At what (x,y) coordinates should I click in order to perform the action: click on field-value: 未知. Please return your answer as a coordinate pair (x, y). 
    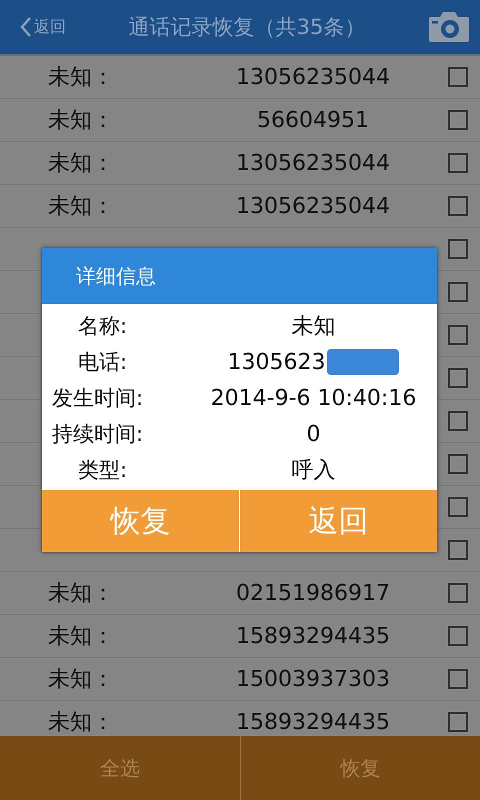
    Looking at the image, I should click on (314, 327).